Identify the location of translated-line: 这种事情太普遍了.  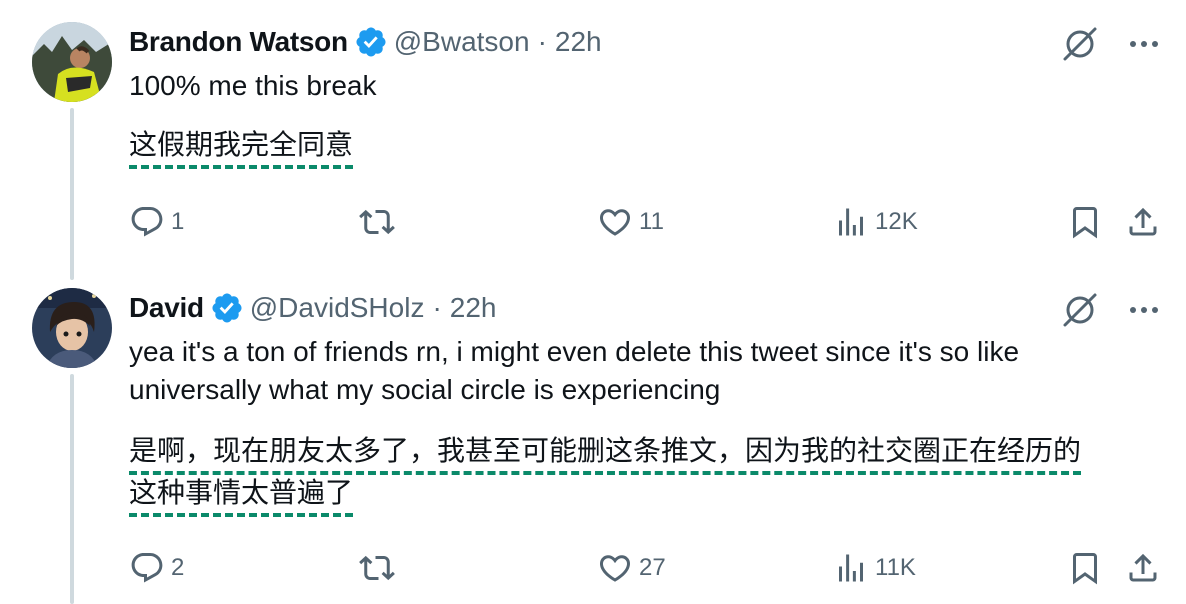
(241, 496).